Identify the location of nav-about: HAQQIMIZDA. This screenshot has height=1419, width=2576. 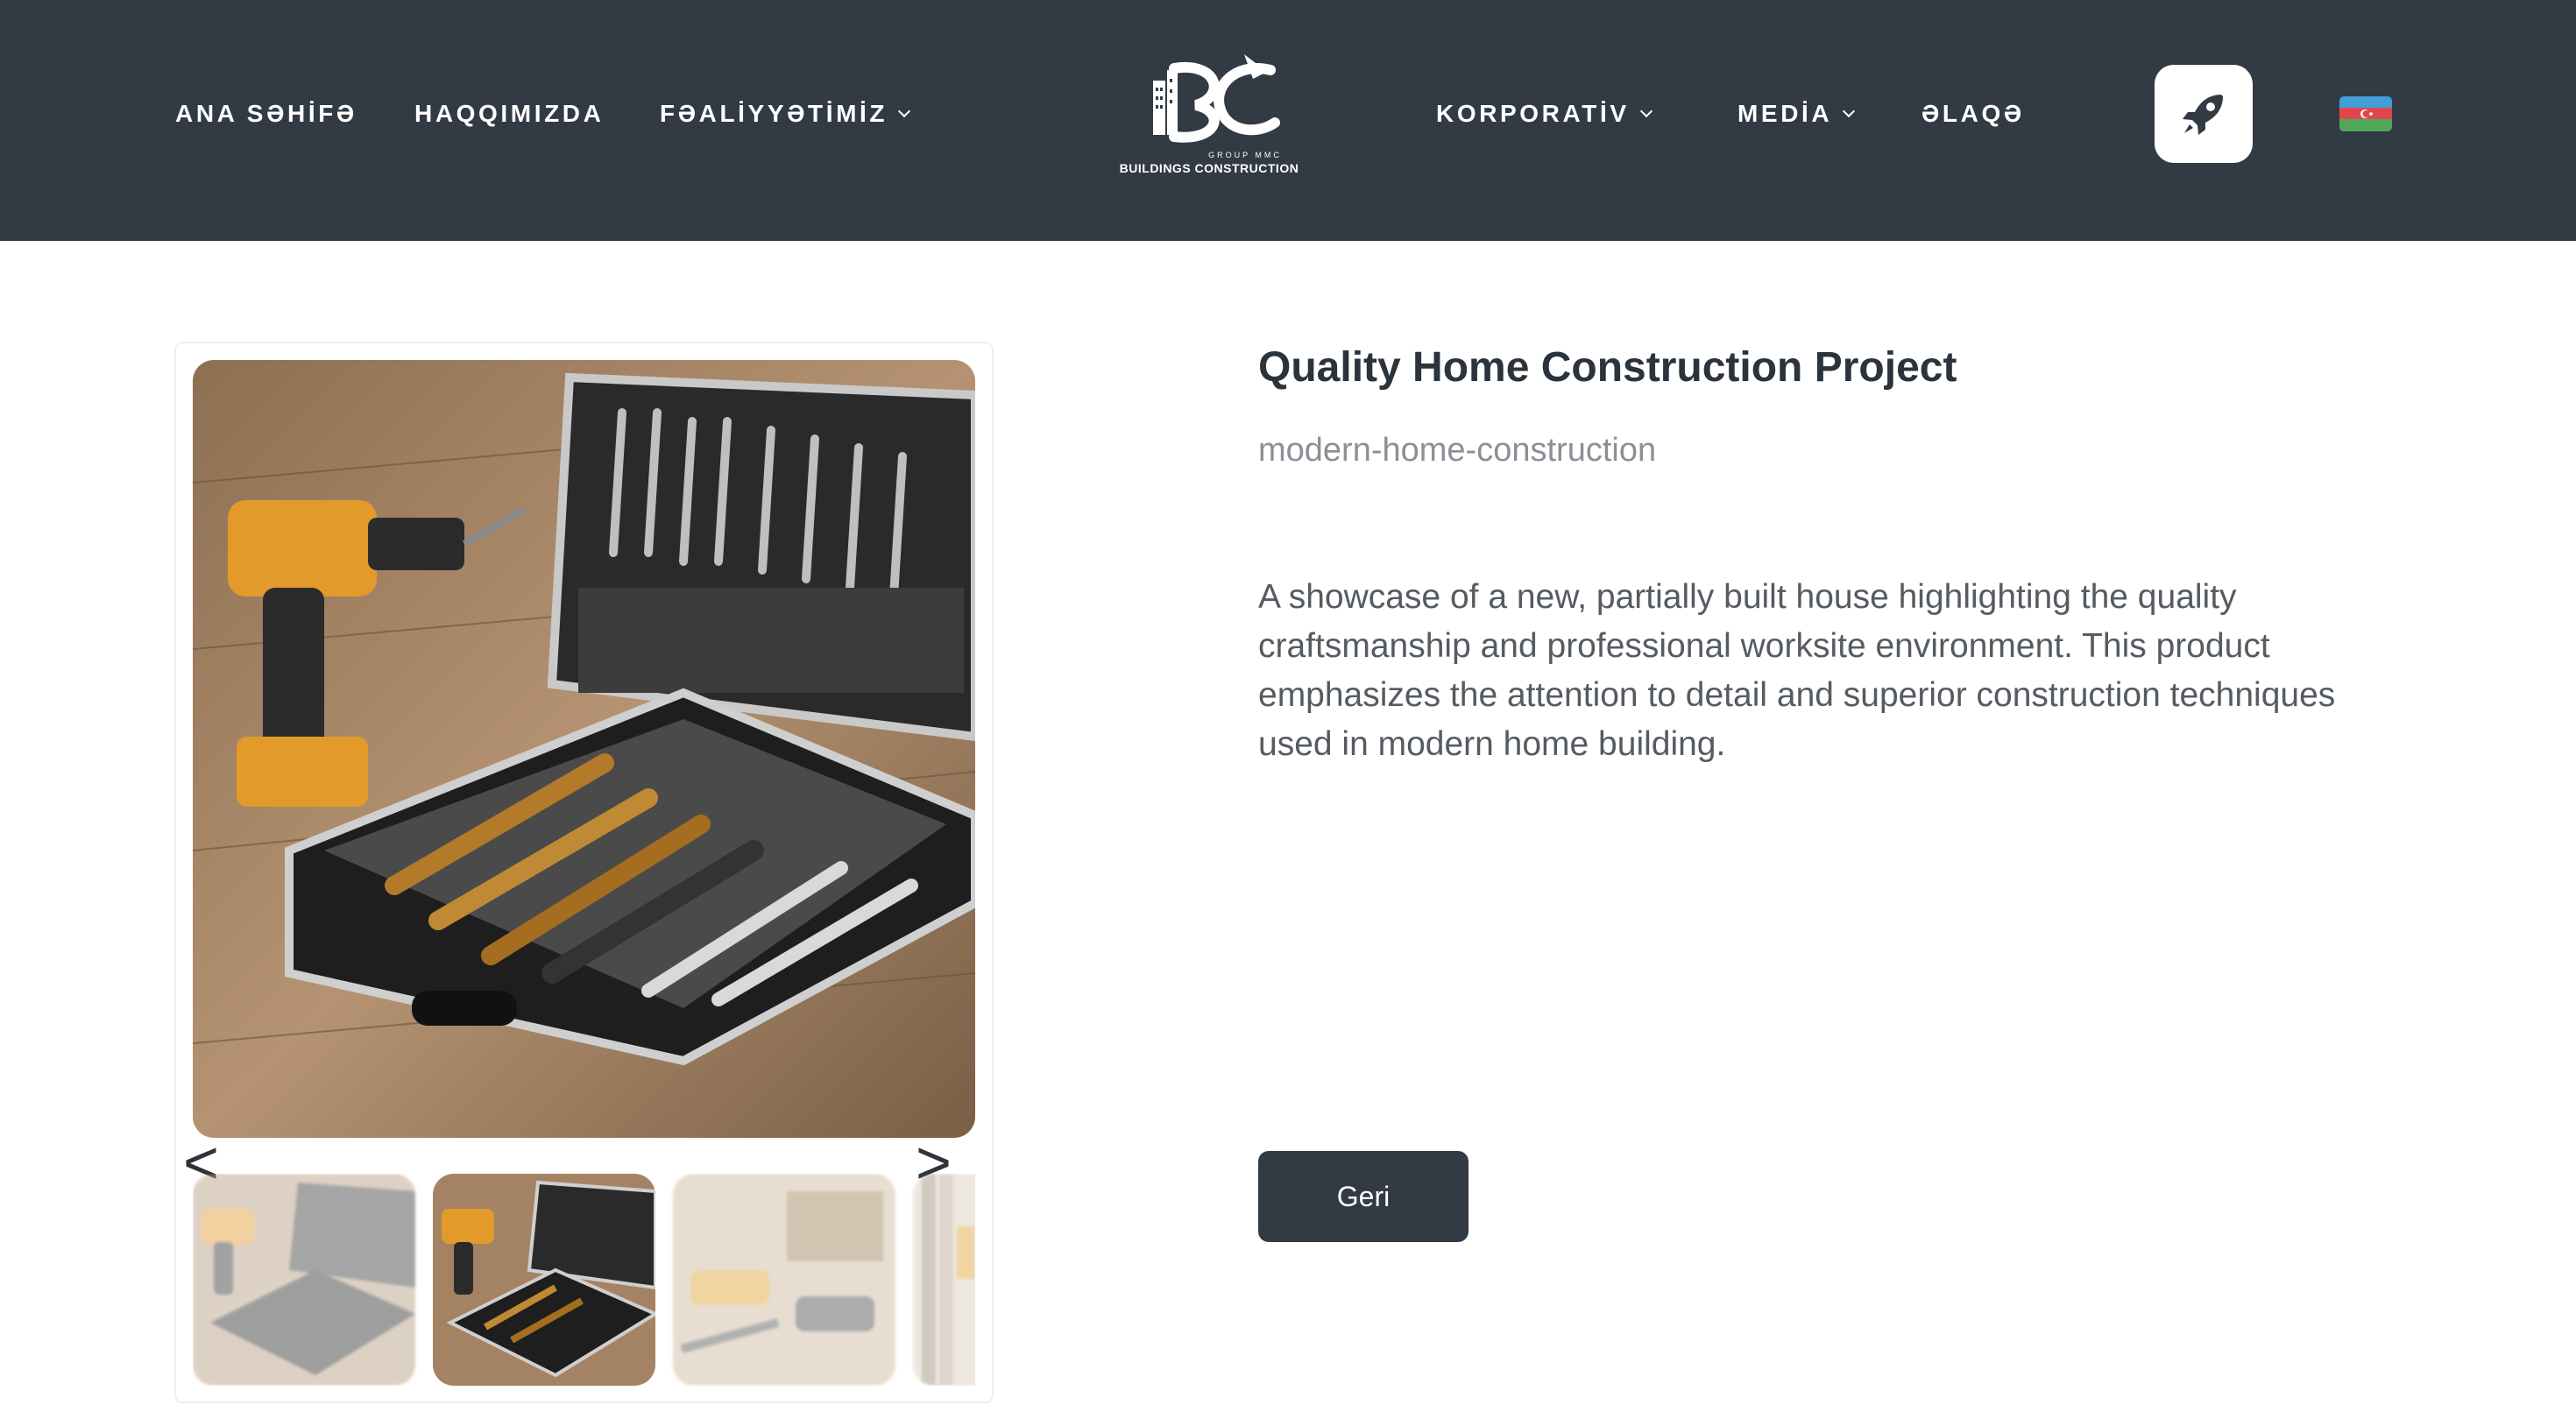
(509, 114).